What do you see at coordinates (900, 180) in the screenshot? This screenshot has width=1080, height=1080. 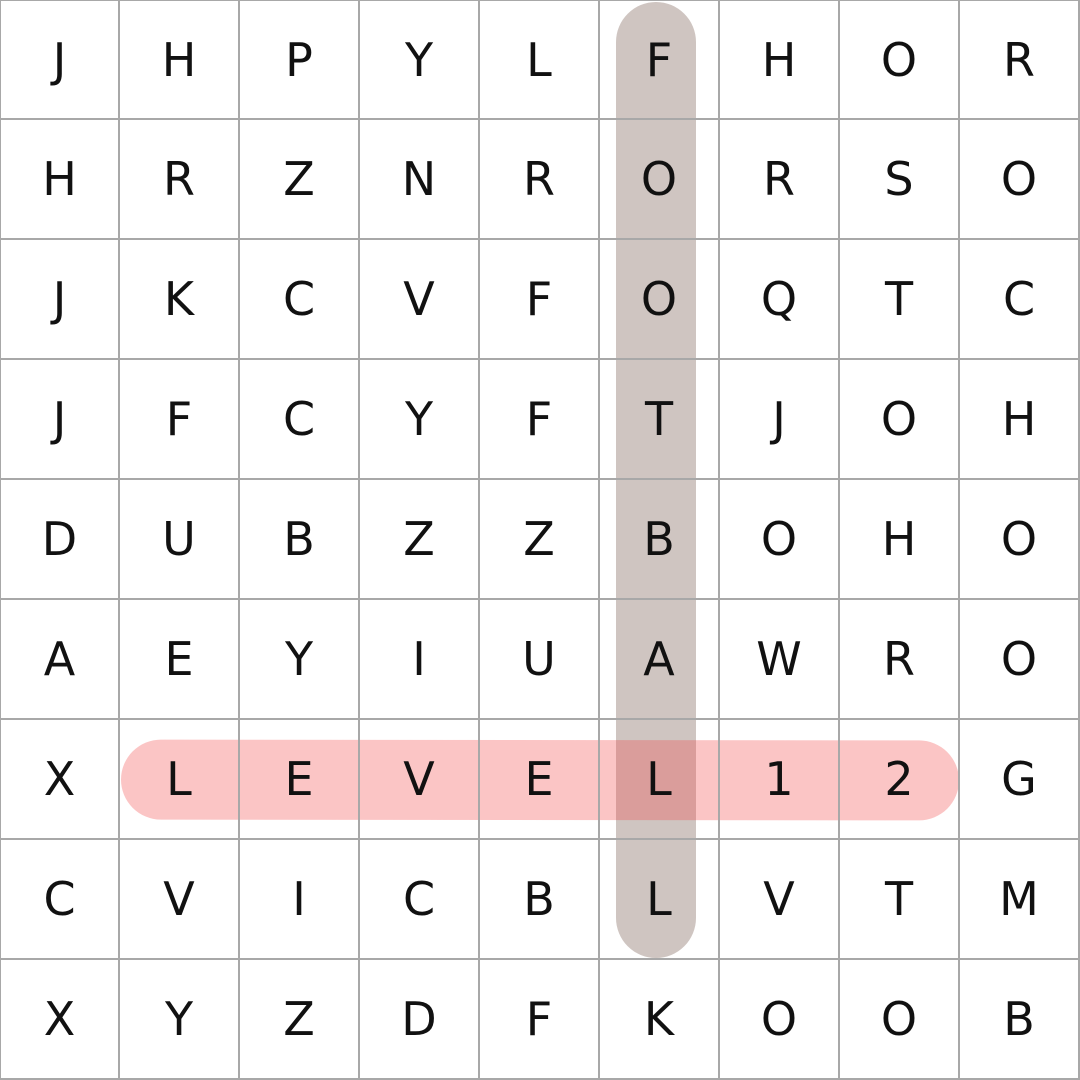 I see `letter-cell: S` at bounding box center [900, 180].